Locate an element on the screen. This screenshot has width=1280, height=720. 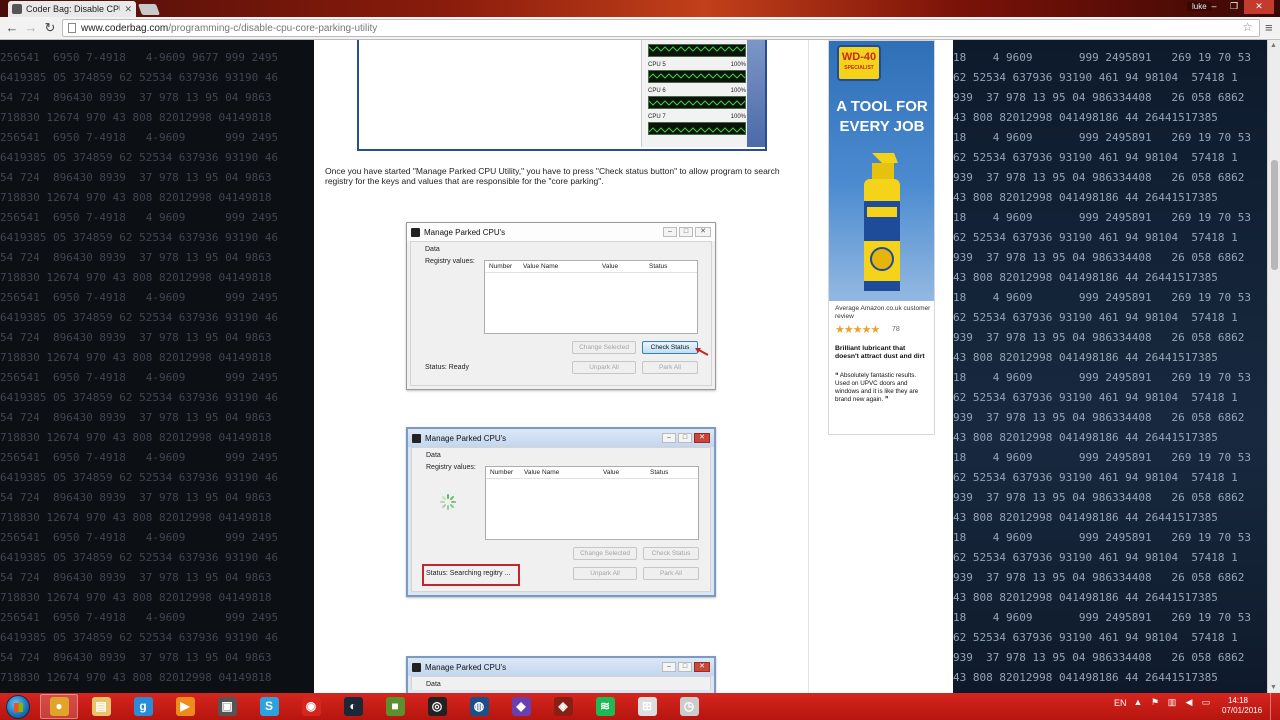
taskbar-app-app-red: ◈ is located at coordinates (563, 706).